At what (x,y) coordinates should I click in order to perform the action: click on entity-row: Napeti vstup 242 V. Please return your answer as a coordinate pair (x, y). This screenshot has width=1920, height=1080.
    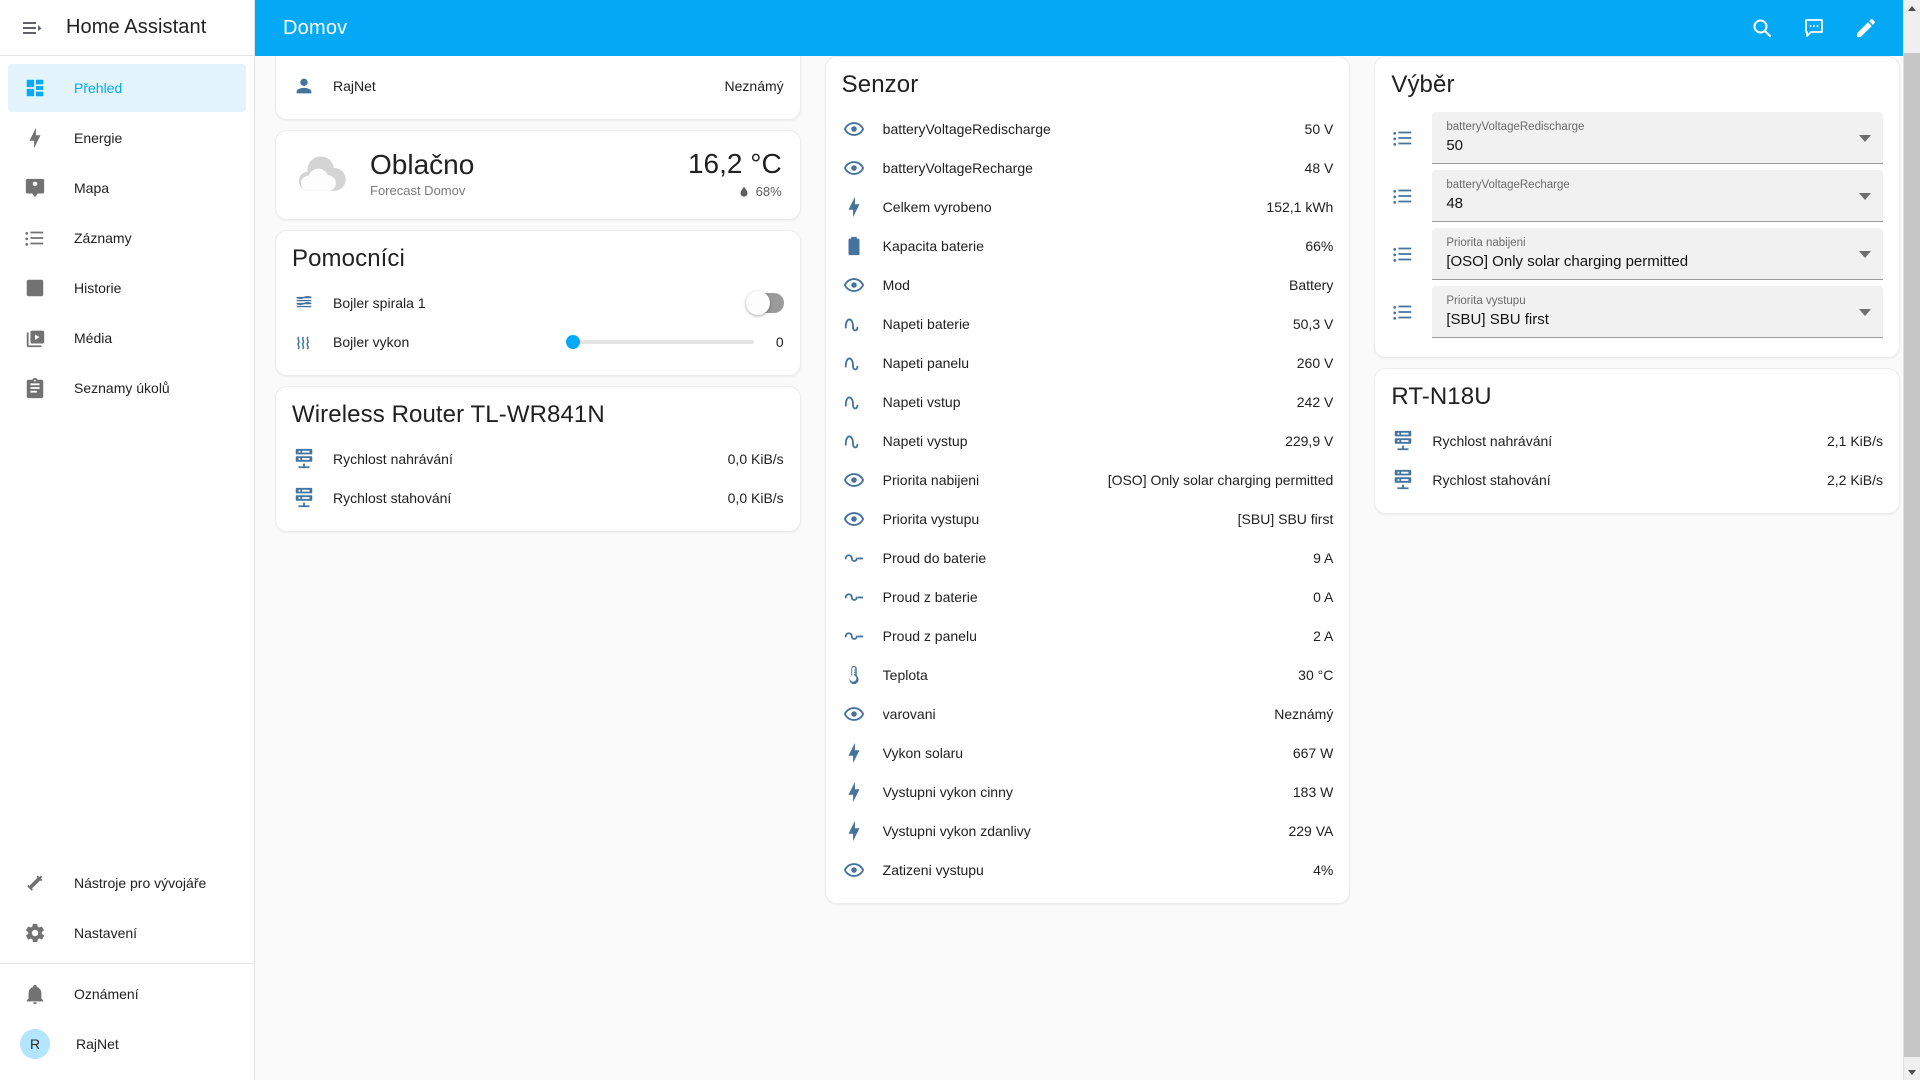
    Looking at the image, I should click on (1087, 401).